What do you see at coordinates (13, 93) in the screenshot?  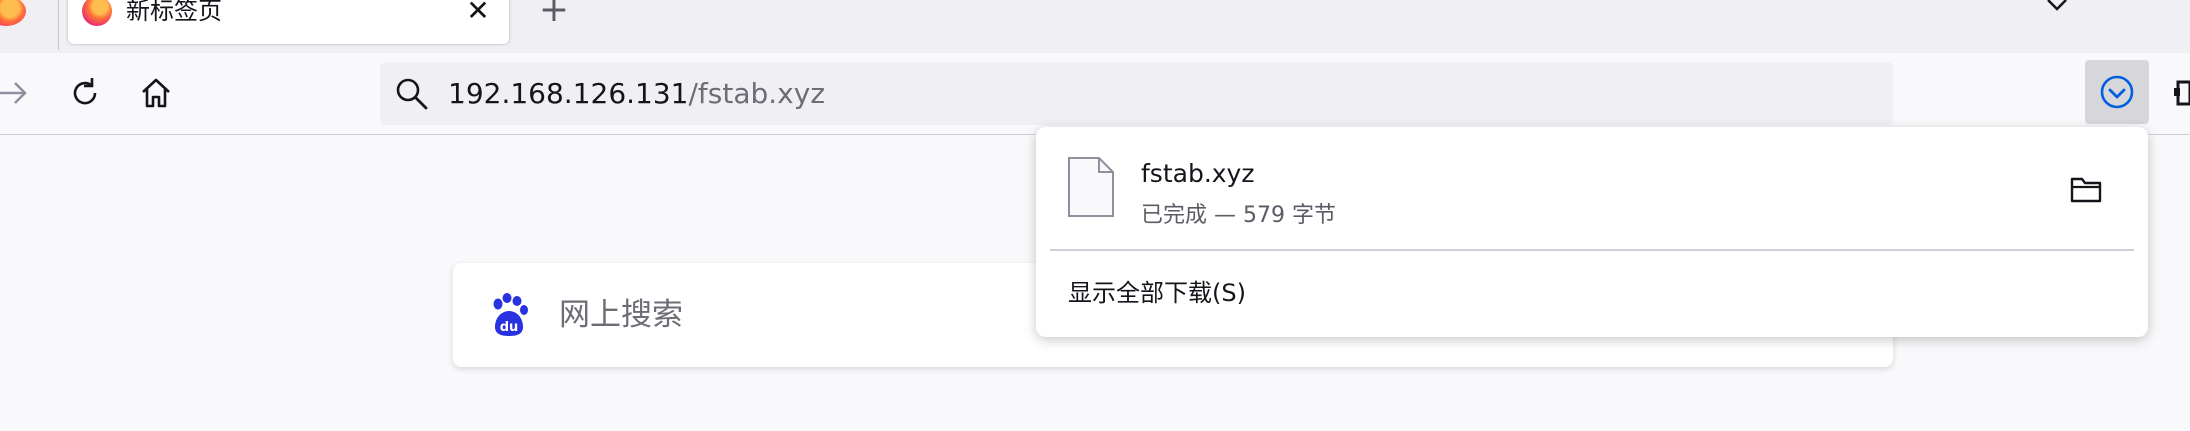 I see `arrow-right-icon` at bounding box center [13, 93].